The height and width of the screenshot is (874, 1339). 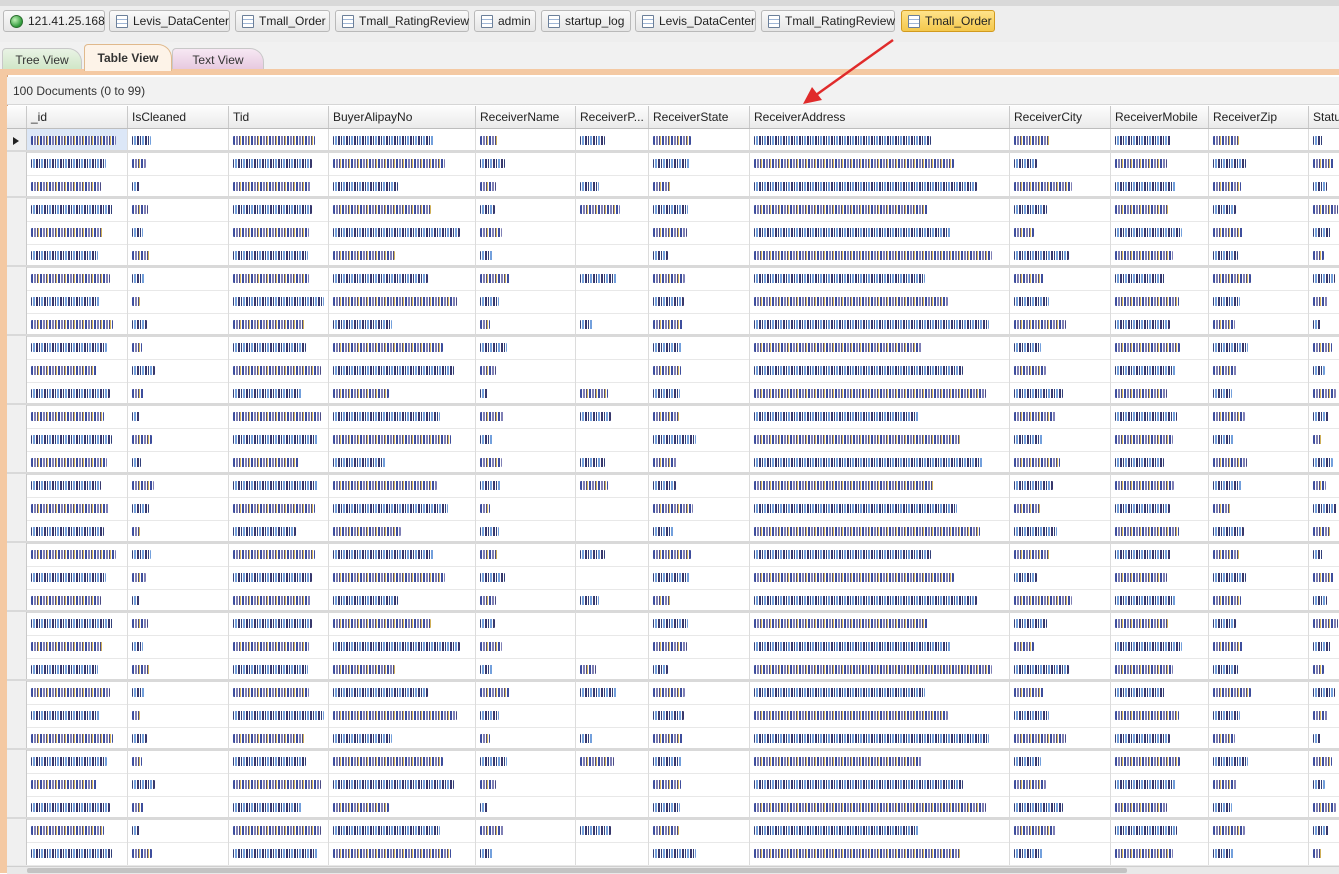 What do you see at coordinates (828, 21) in the screenshot?
I see `tab-tmall-ratingreview-2: Tmall_RatingReview` at bounding box center [828, 21].